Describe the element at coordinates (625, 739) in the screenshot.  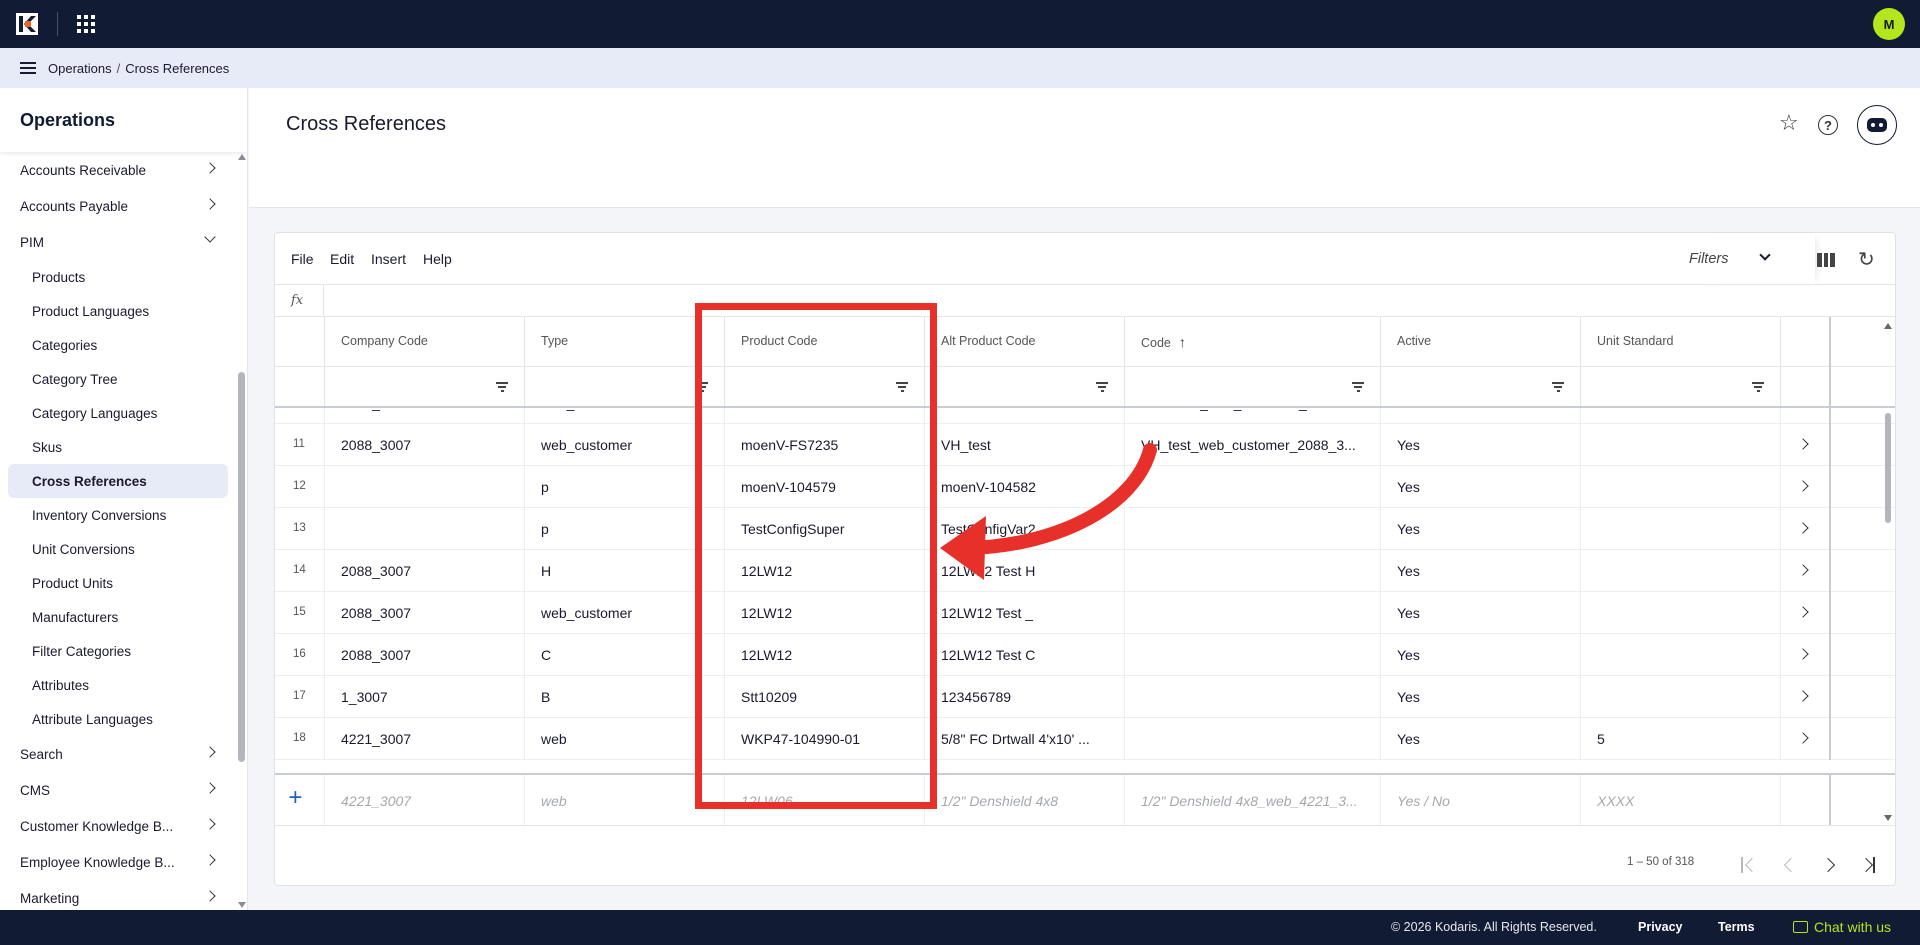
I see `cell-type: web` at that location.